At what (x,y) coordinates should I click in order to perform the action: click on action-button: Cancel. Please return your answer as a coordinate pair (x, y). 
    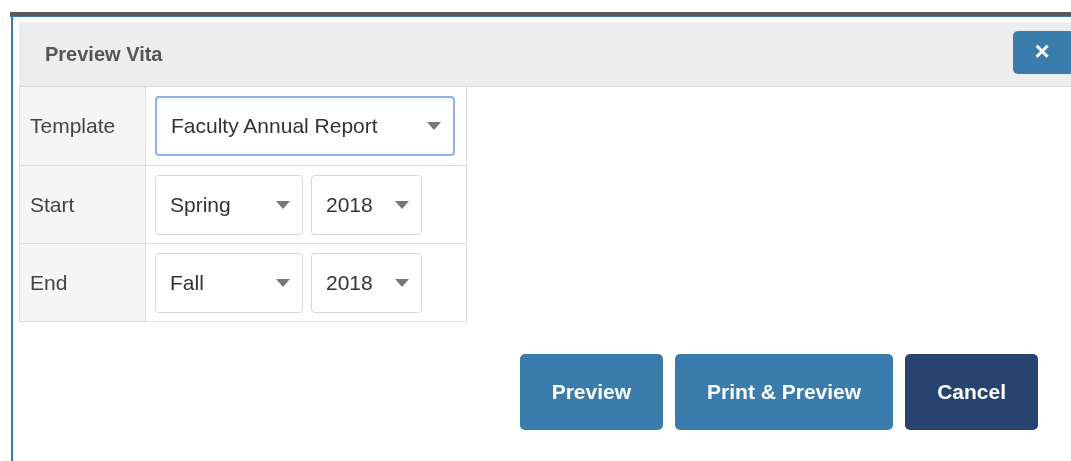
    Looking at the image, I should click on (971, 392).